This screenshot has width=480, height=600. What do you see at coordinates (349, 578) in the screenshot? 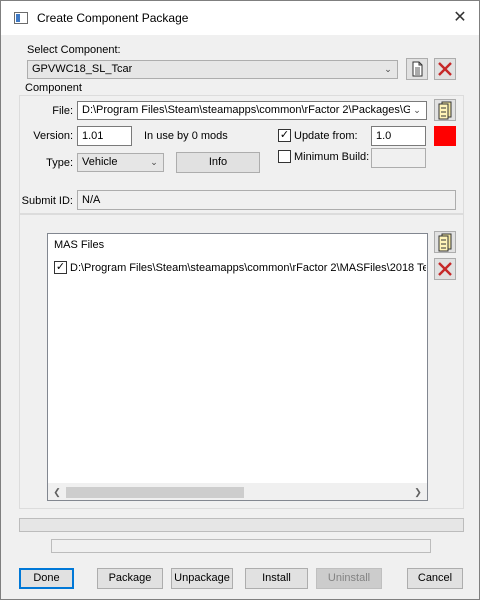
I see `uninstall-button: Uninstall` at bounding box center [349, 578].